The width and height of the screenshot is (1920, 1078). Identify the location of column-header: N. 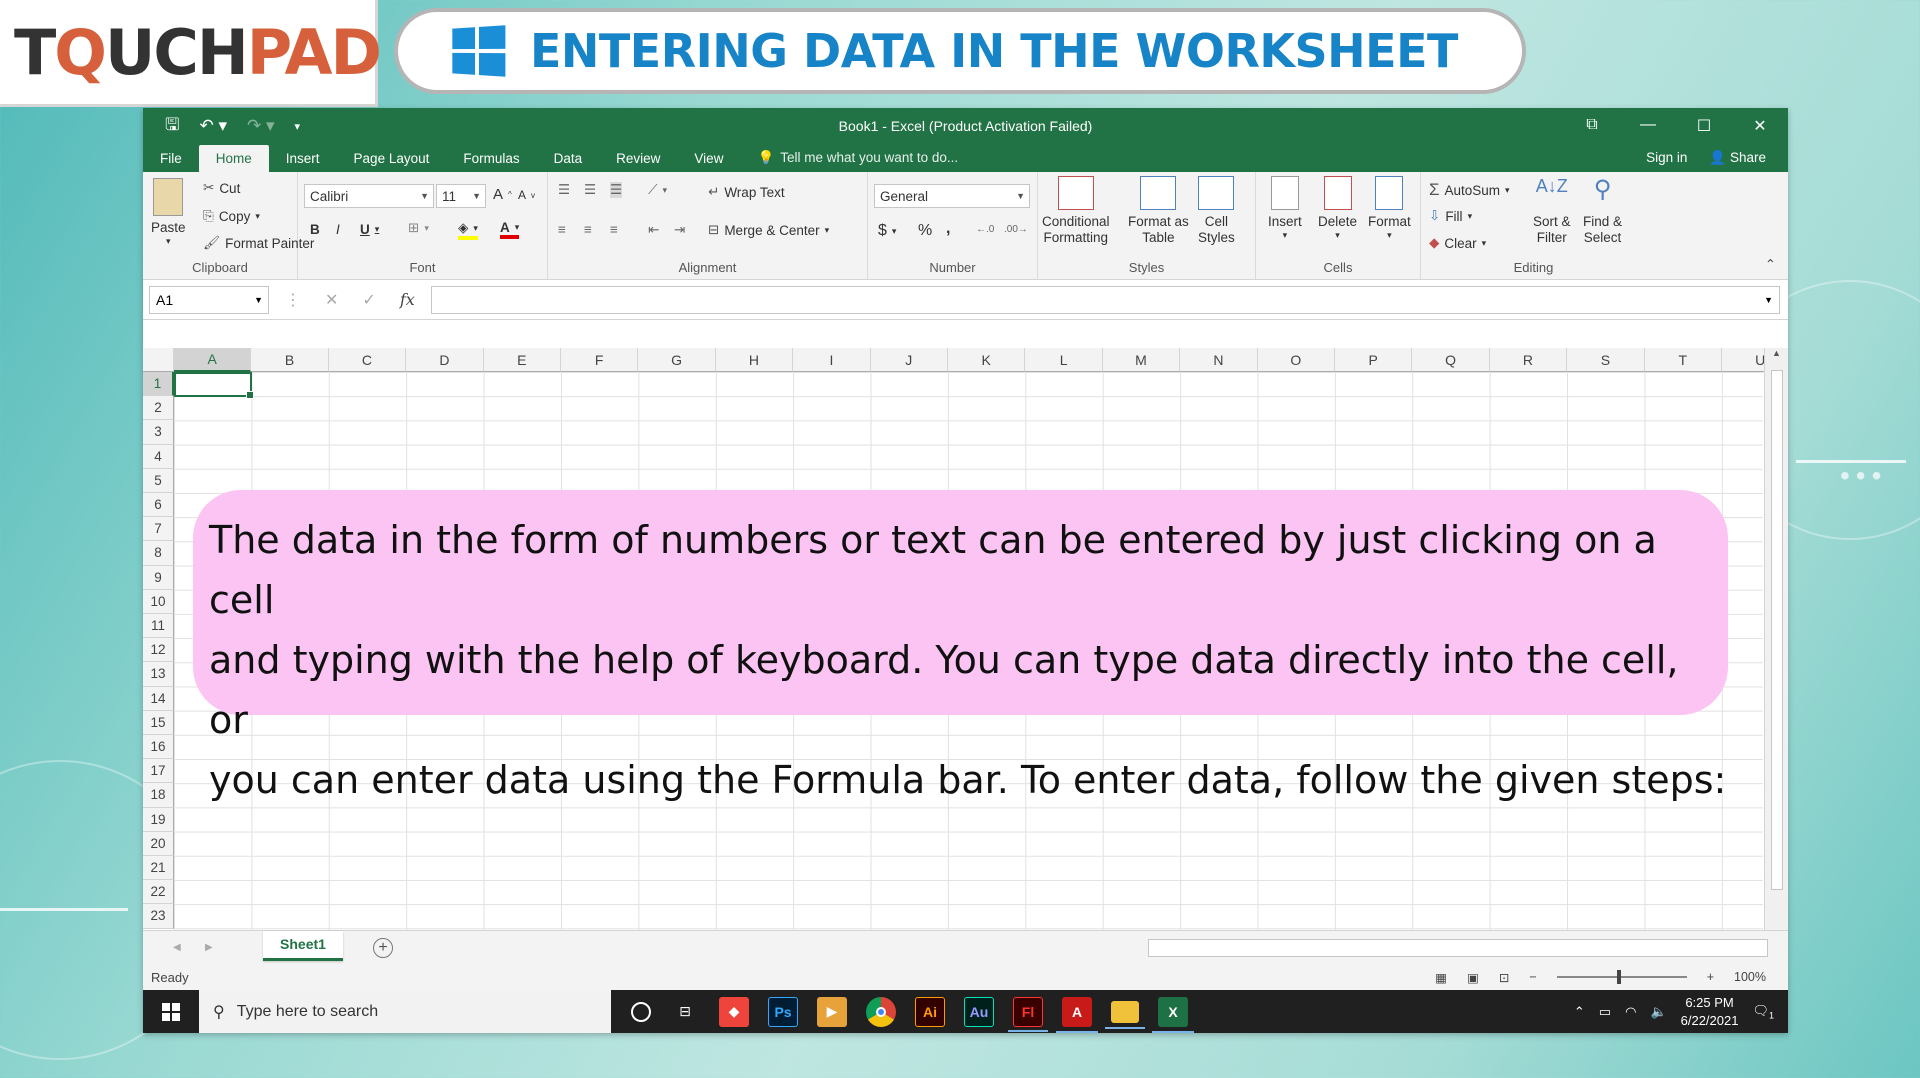
(1219, 360).